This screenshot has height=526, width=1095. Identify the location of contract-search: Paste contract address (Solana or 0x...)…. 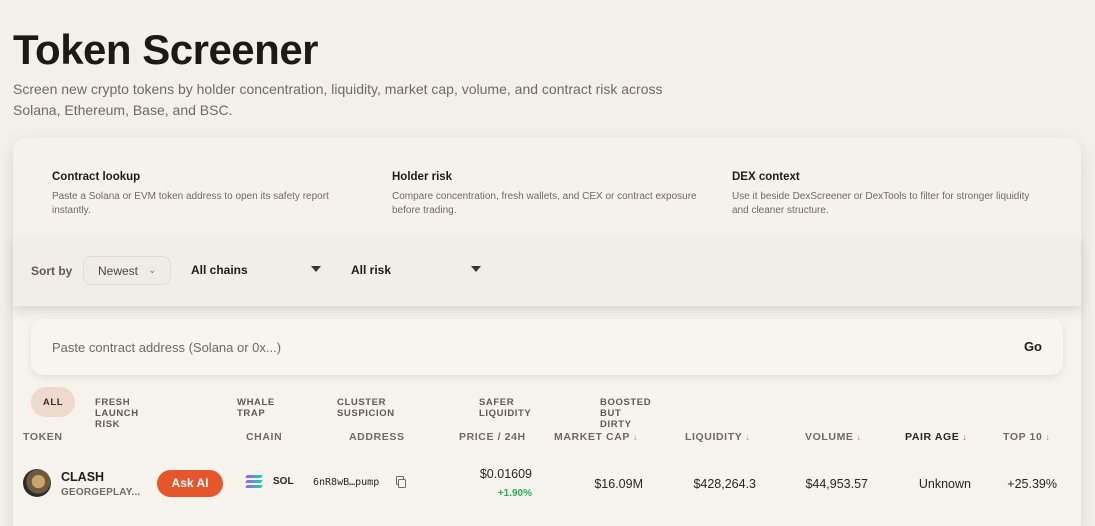
(547, 347).